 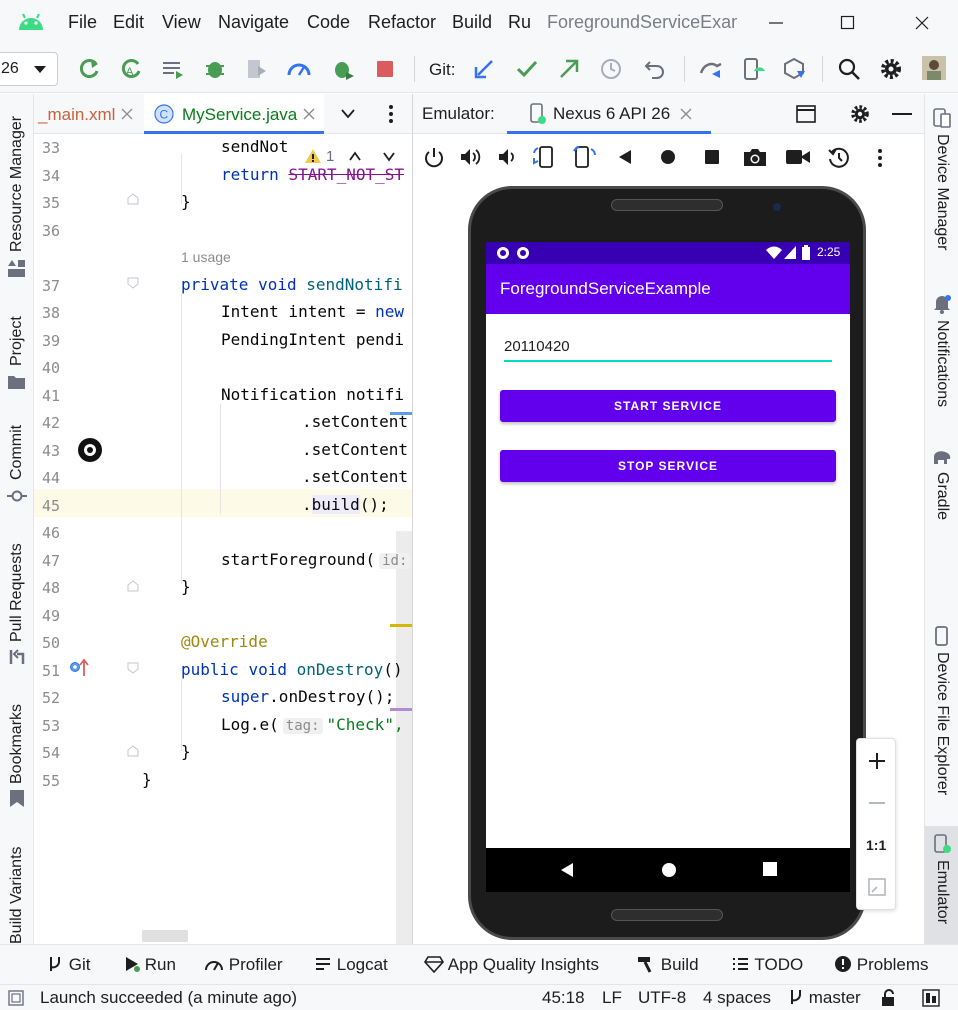 I want to click on rotate-right-icon, so click(x=584, y=157).